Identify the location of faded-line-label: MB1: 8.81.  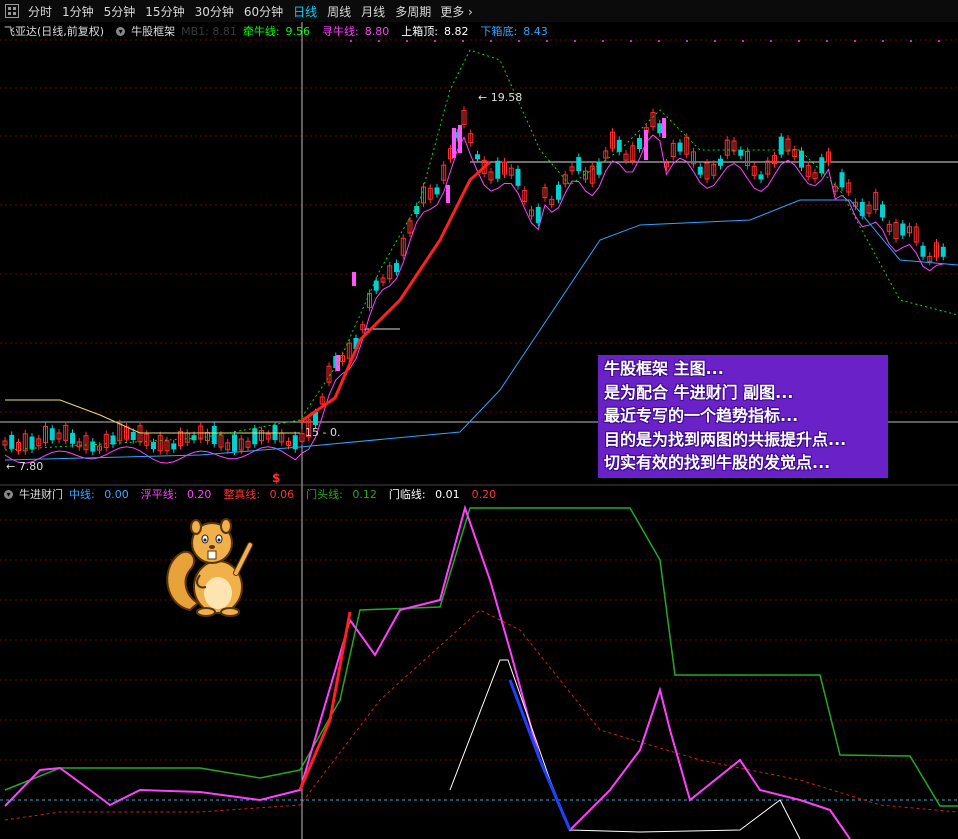
(209, 31).